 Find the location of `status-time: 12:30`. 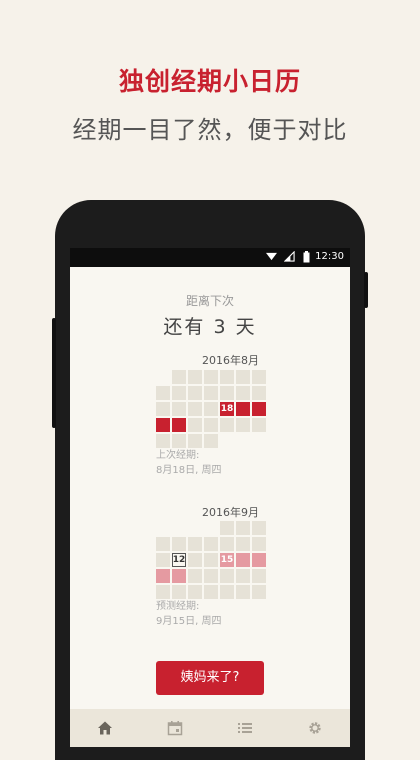

status-time: 12:30 is located at coordinates (329, 256).